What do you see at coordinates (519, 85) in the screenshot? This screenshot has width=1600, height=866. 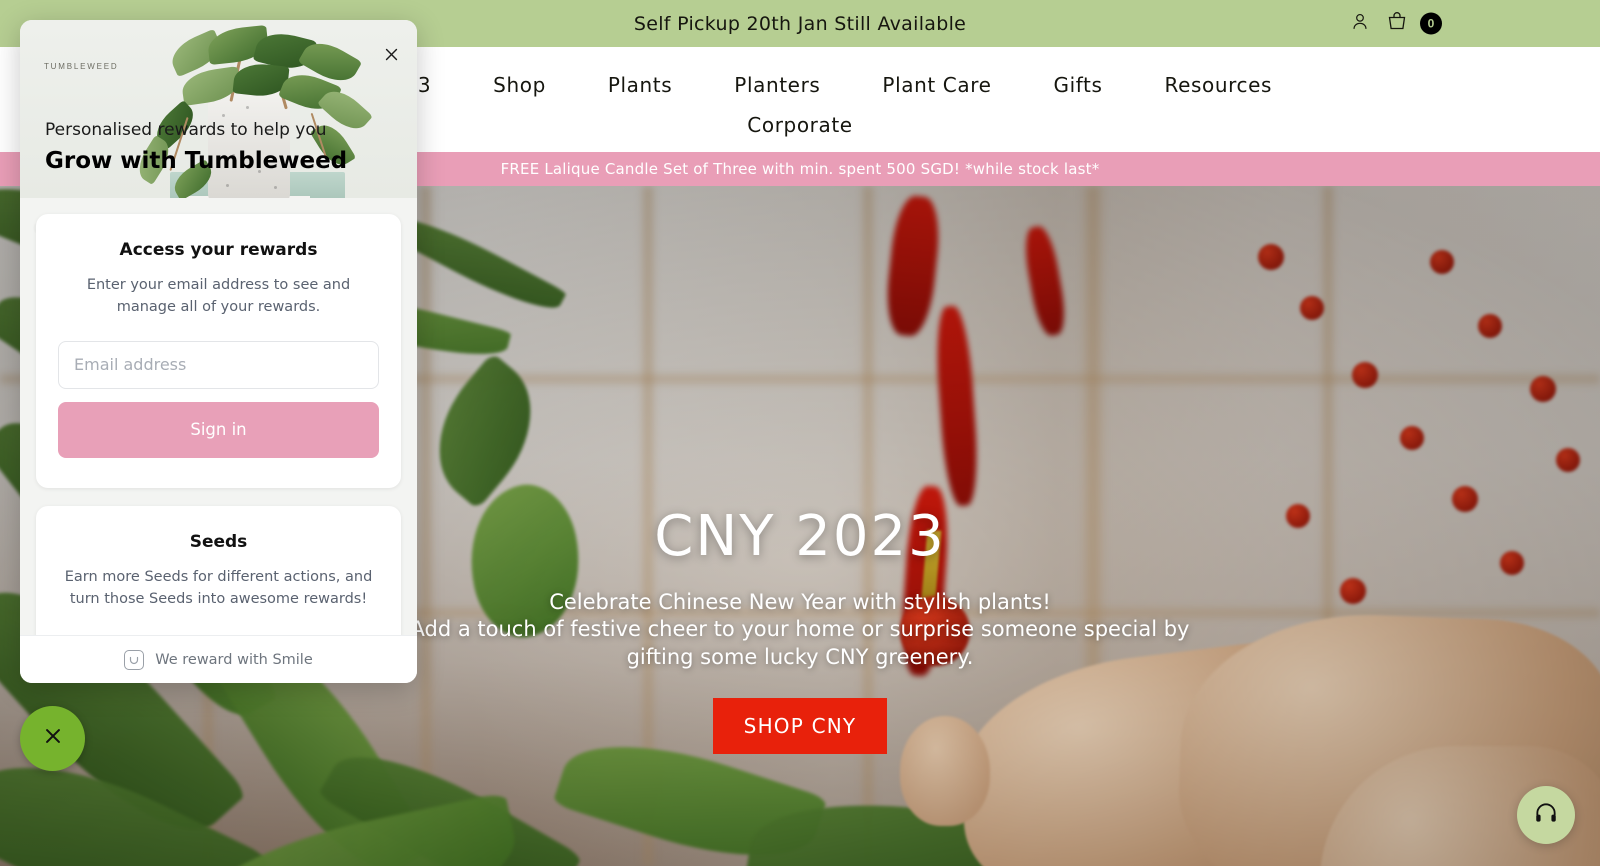 I see `nav-item-shop: Shop` at bounding box center [519, 85].